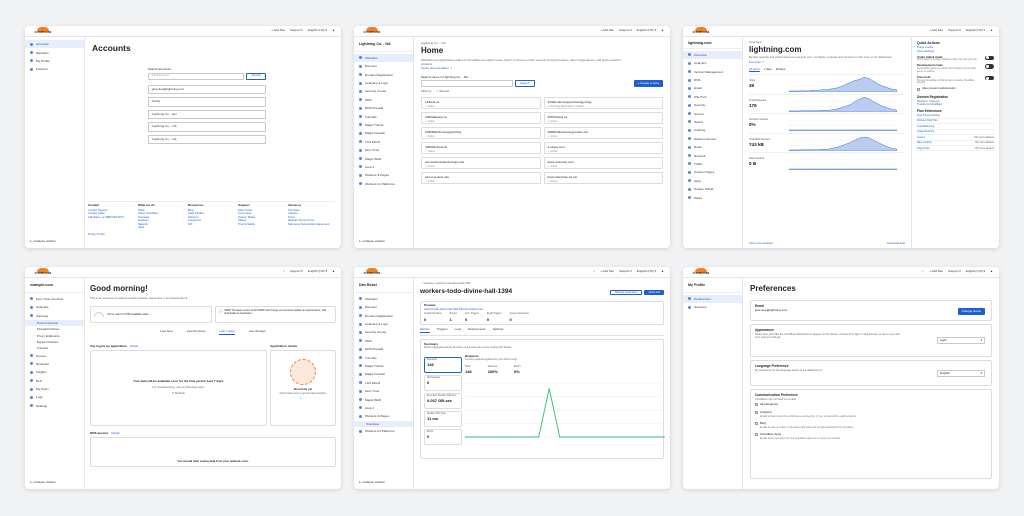  What do you see at coordinates (383, 374) in the screenshot?
I see `sidebar-item: Magic Firewall` at bounding box center [383, 374].